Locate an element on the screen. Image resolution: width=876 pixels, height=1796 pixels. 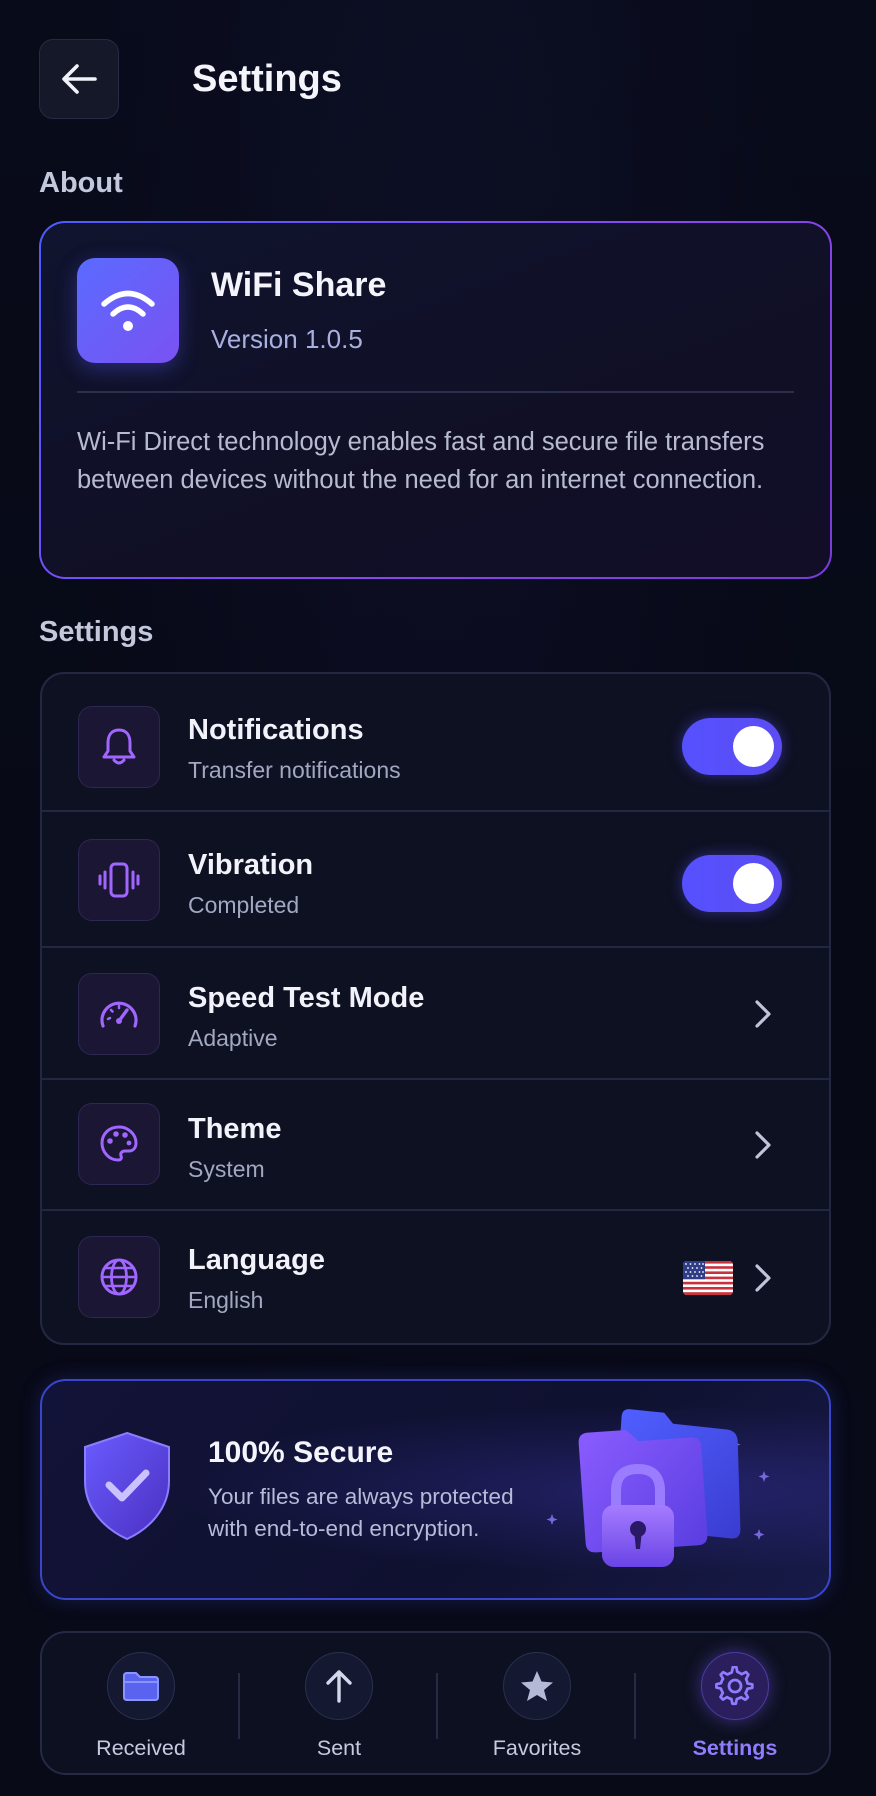
setting-speed-test-mode: Speed Test Mode Adaptive is located at coordinates (435, 1012).